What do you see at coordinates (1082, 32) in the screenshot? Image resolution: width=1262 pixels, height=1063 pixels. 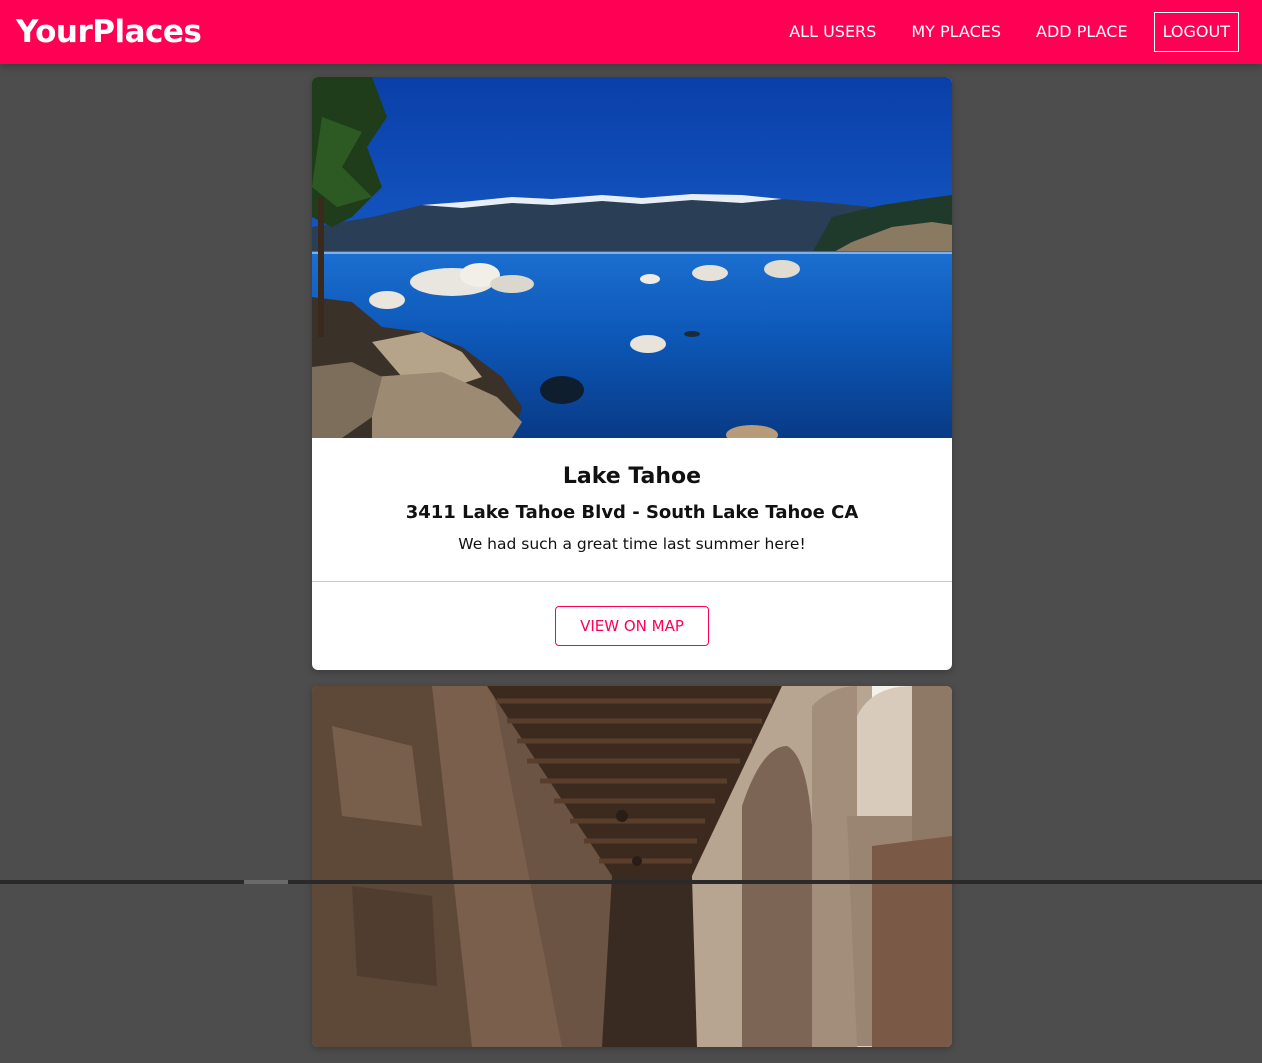 I see `nav-add-place: ADD PLACE` at bounding box center [1082, 32].